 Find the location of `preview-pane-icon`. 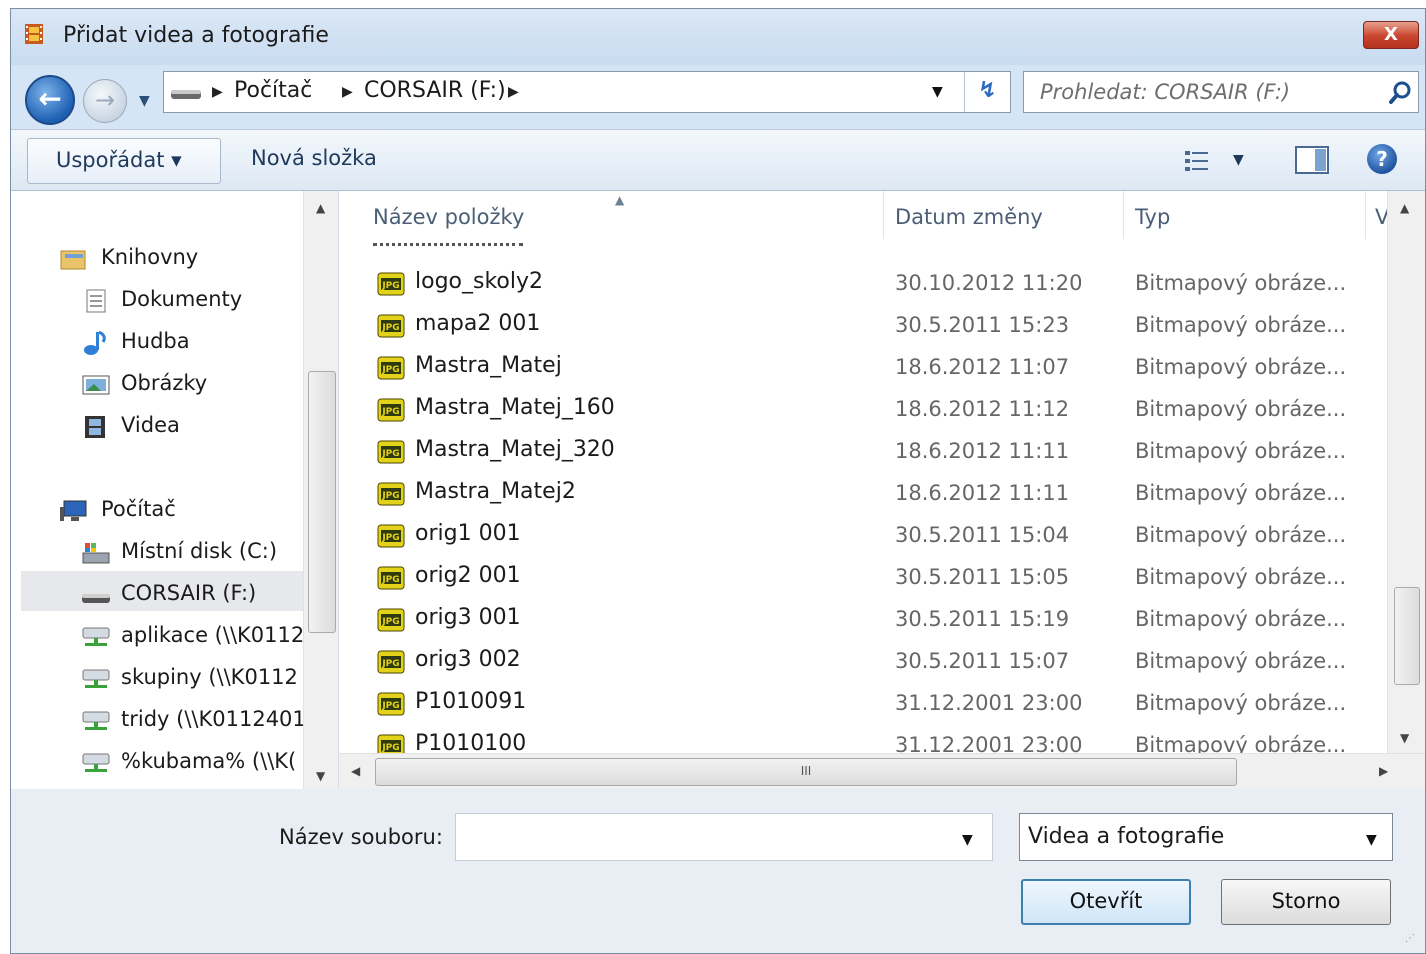

preview-pane-icon is located at coordinates (1312, 160).